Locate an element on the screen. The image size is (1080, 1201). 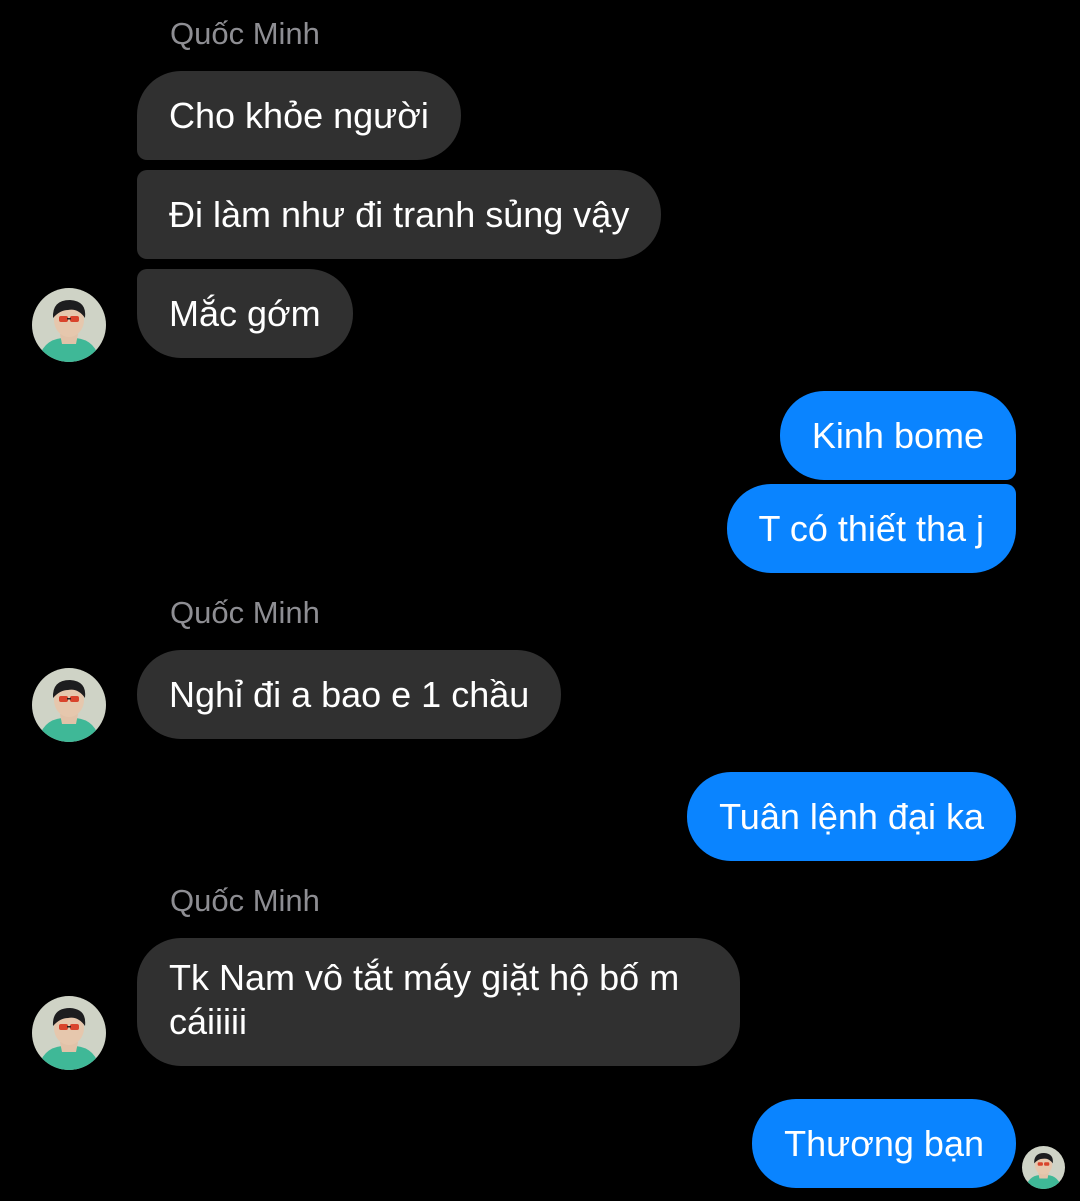
incoming-message: Tk Nam vô tắt máy giặt hộ bố m cáiiiii is located at coordinates (438, 1002).